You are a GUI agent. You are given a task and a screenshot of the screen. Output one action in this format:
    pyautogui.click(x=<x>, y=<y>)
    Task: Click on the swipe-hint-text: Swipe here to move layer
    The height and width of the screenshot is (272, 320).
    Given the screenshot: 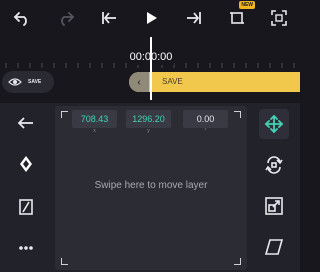 What is the action you would take?
    pyautogui.click(x=151, y=185)
    